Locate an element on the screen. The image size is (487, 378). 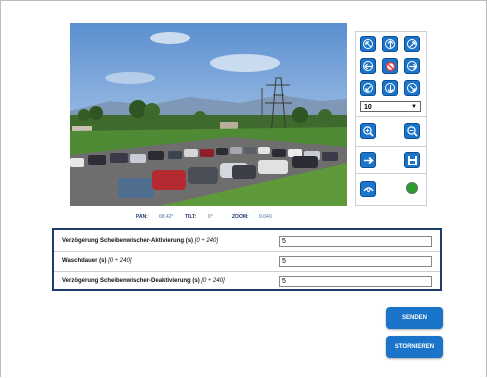
tilt-label: TILT: is located at coordinates (191, 217).